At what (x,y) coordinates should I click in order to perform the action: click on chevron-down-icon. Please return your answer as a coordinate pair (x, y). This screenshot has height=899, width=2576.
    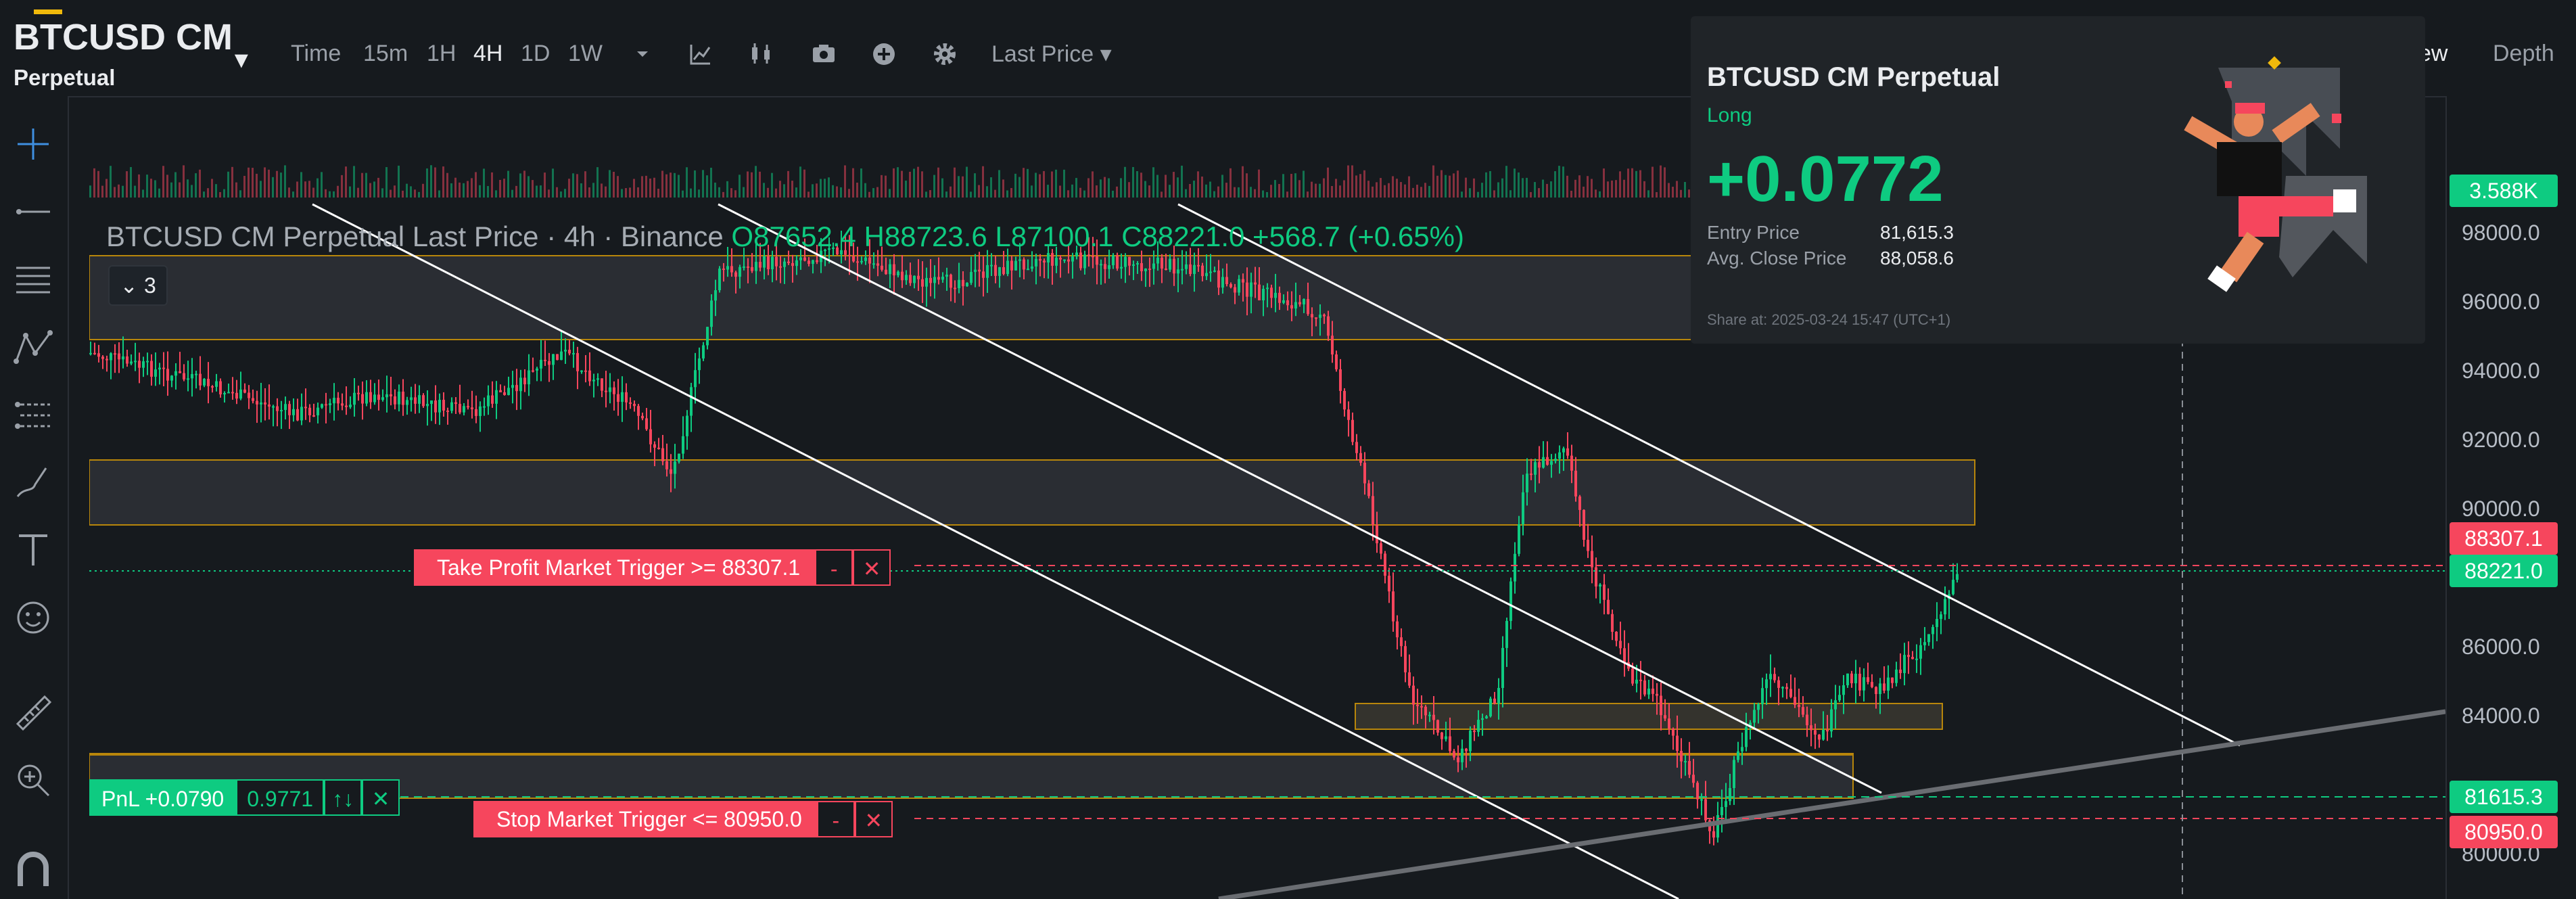
    Looking at the image, I should click on (642, 54).